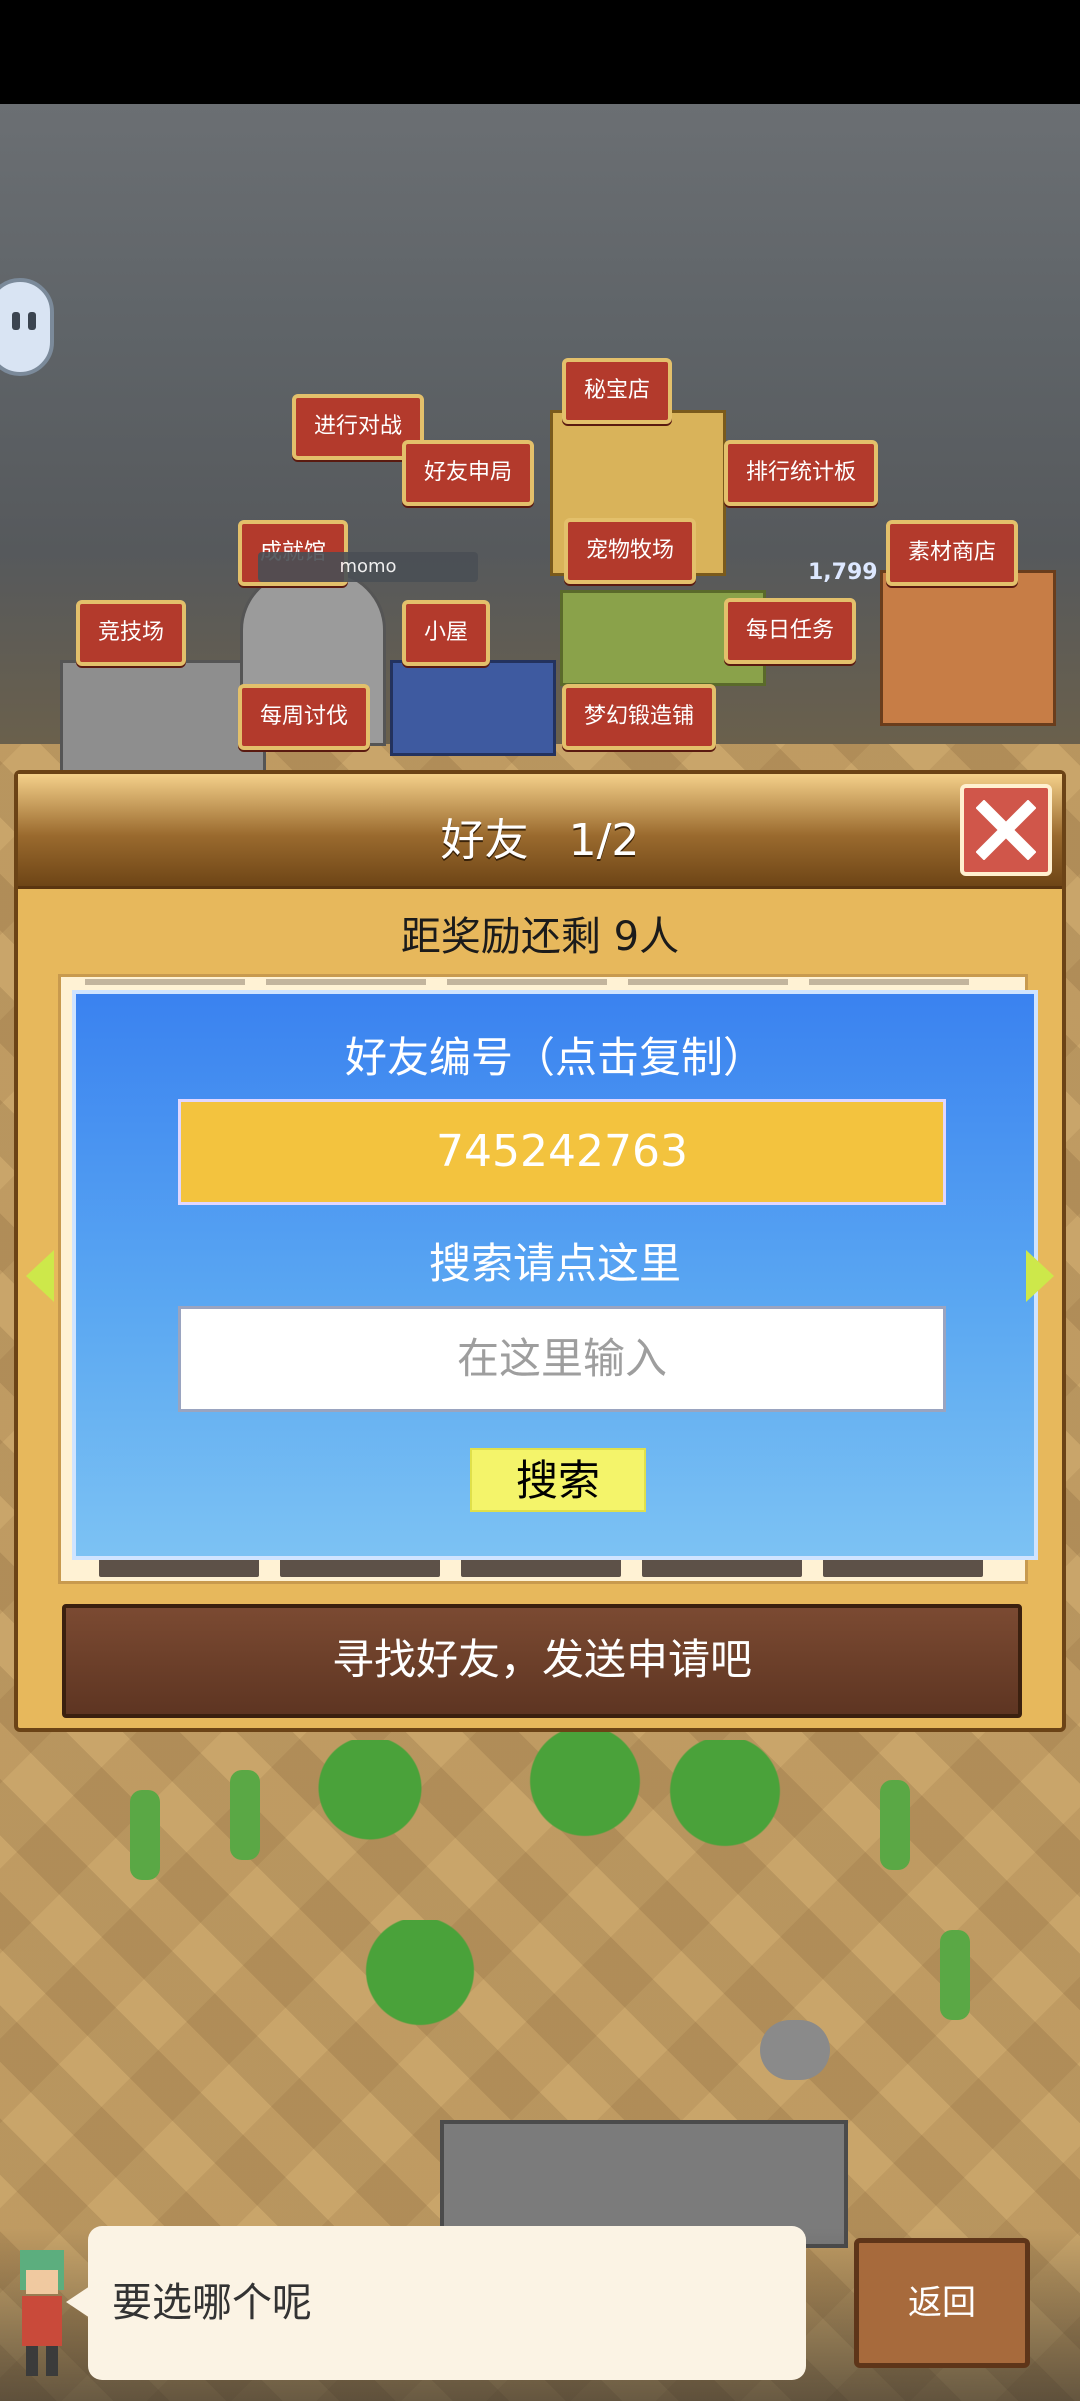  Describe the element at coordinates (968, 648) in the screenshot. I see `shop-building` at that location.